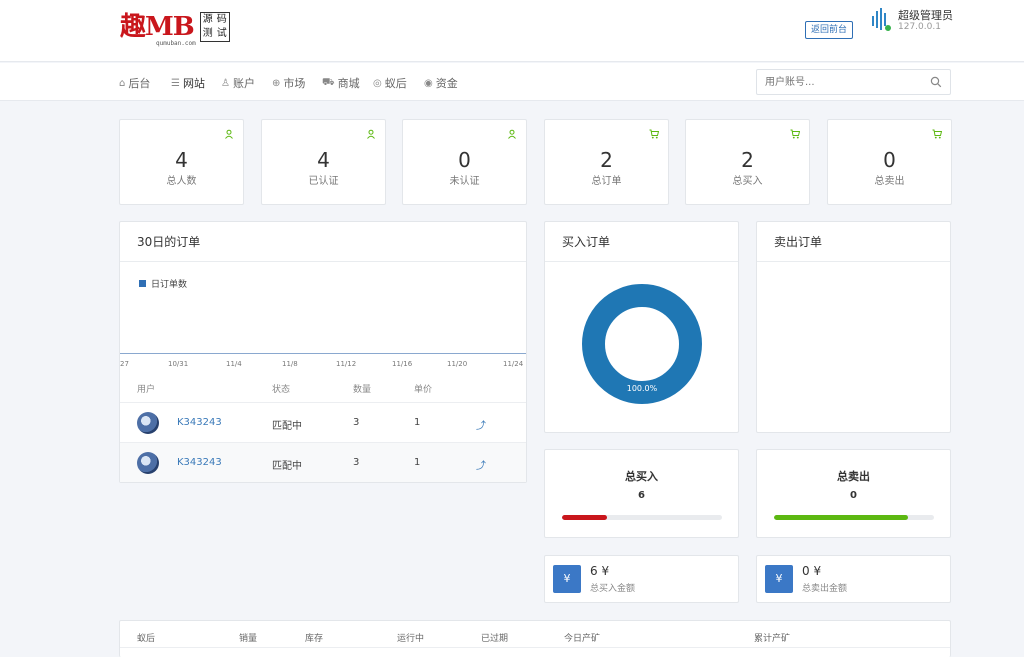 The width and height of the screenshot is (1024, 657). What do you see at coordinates (323, 242) in the screenshot?
I see `panel-title: 30日的订单` at bounding box center [323, 242].